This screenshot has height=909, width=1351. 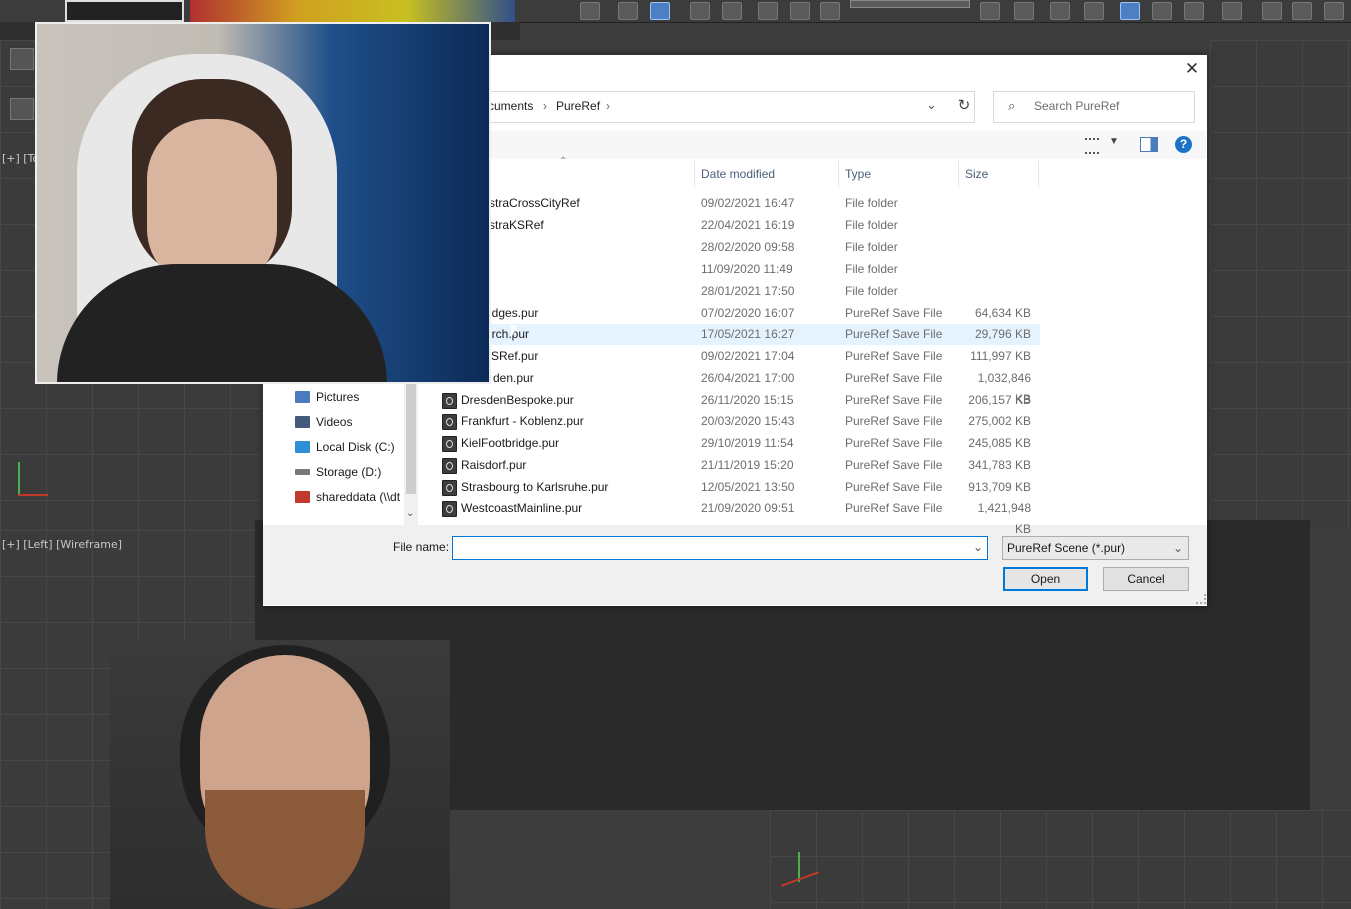 I want to click on move-icon, so click(x=628, y=11).